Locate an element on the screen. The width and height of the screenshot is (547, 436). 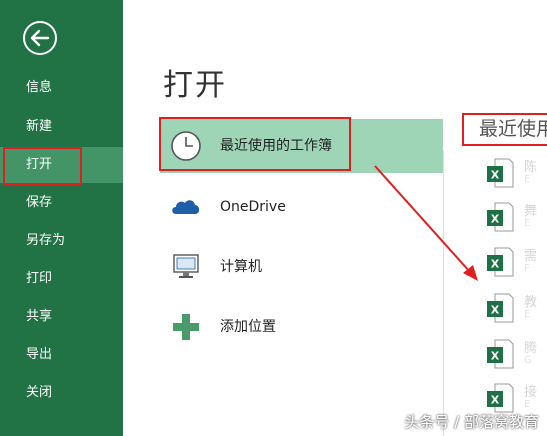
annotation-arrow is located at coordinates (426, 223).